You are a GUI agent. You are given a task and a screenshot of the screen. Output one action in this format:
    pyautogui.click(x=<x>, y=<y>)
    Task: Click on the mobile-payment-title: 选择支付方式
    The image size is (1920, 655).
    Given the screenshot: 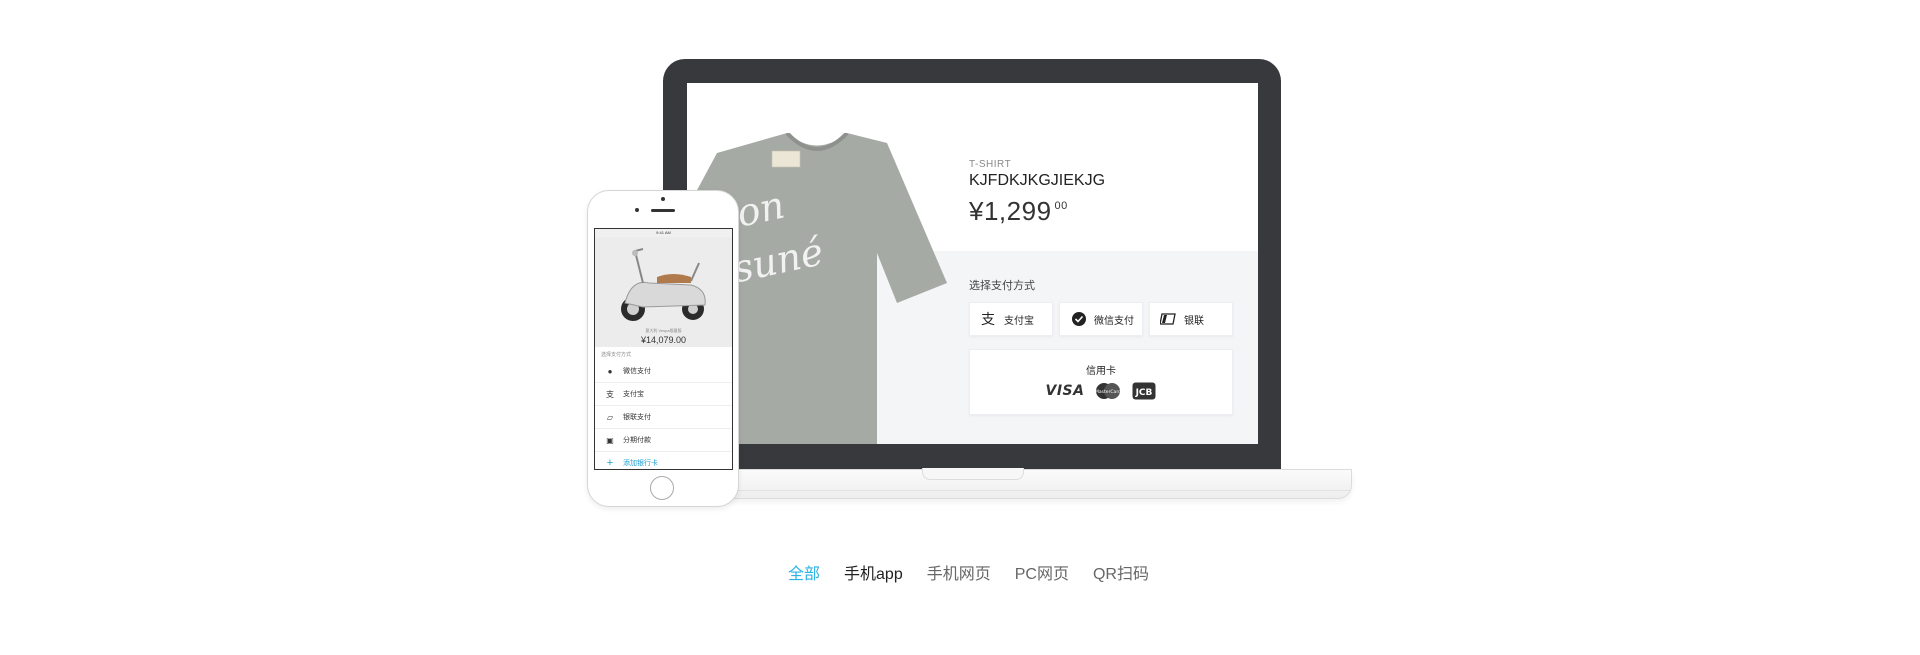 What is the action you would take?
    pyautogui.click(x=616, y=355)
    